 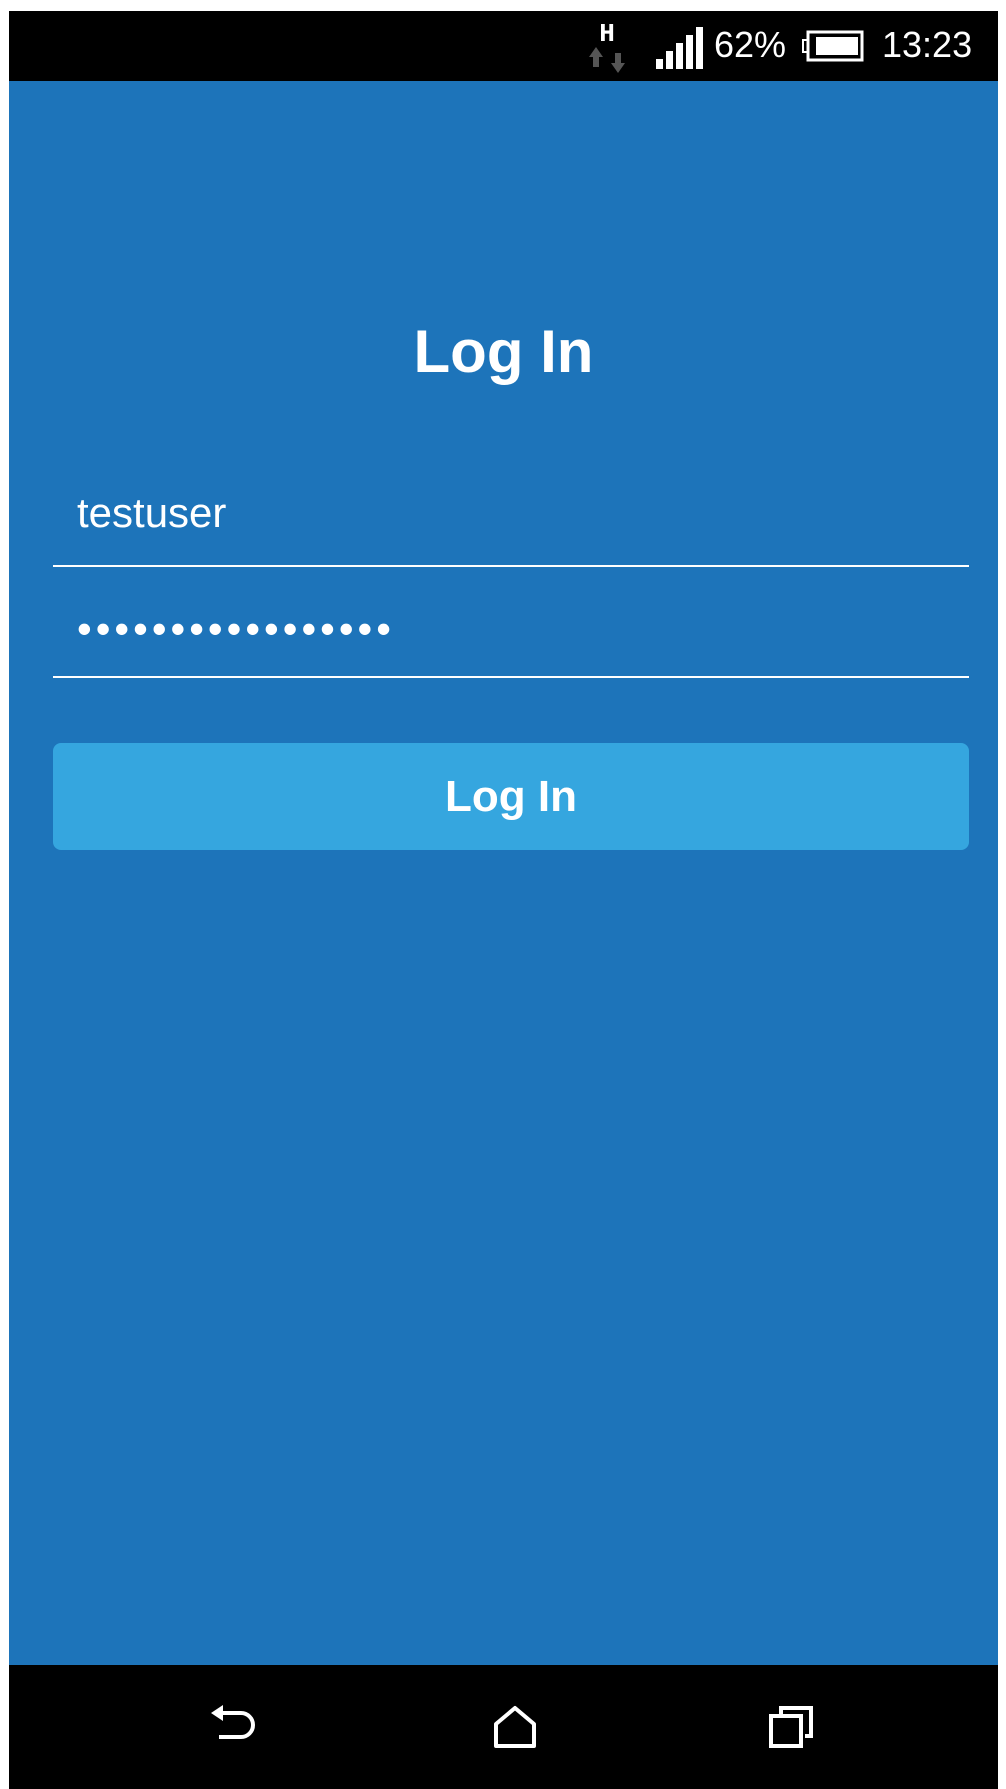 What do you see at coordinates (503, 351) in the screenshot?
I see `page-title: Log In` at bounding box center [503, 351].